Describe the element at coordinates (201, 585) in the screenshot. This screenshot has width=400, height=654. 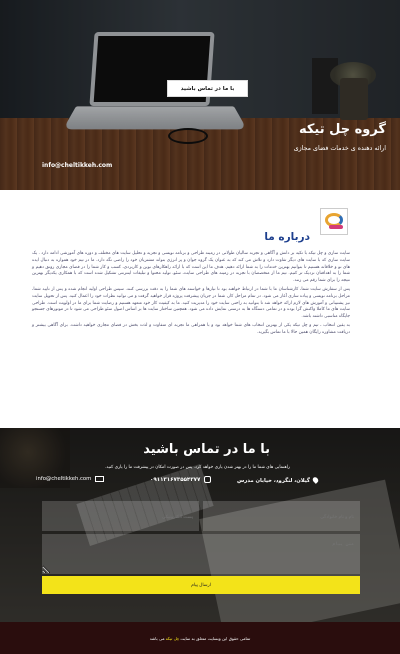
I see `send-message-button: ارسال پیام` at that location.